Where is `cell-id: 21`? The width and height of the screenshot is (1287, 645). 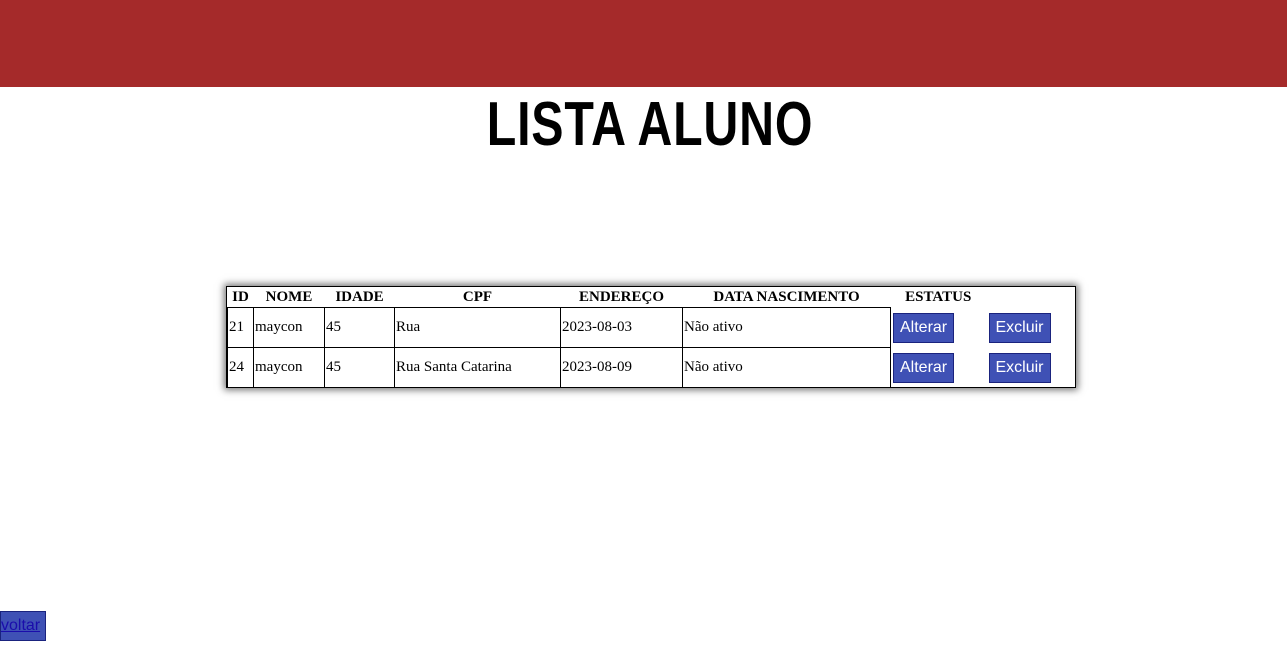 cell-id: 21 is located at coordinates (240, 327).